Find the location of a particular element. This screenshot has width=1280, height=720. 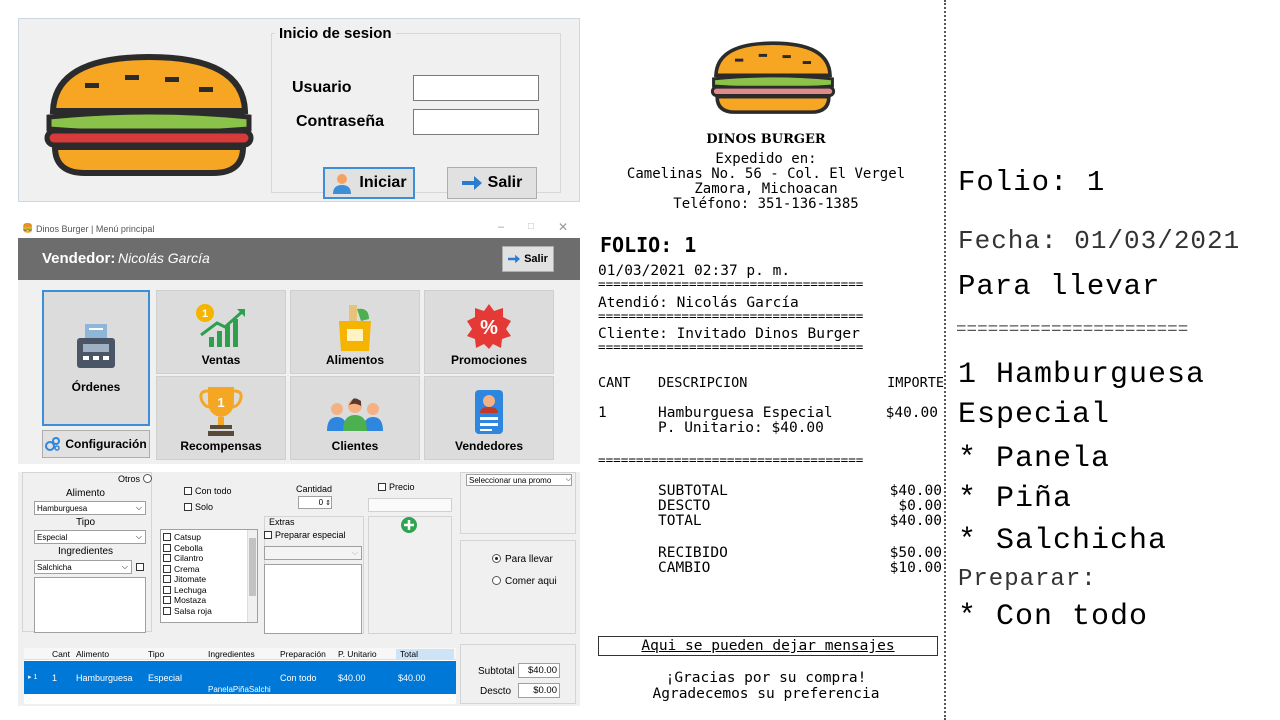

promo-select: Seleccionar una promo ⌵ is located at coordinates (519, 480).